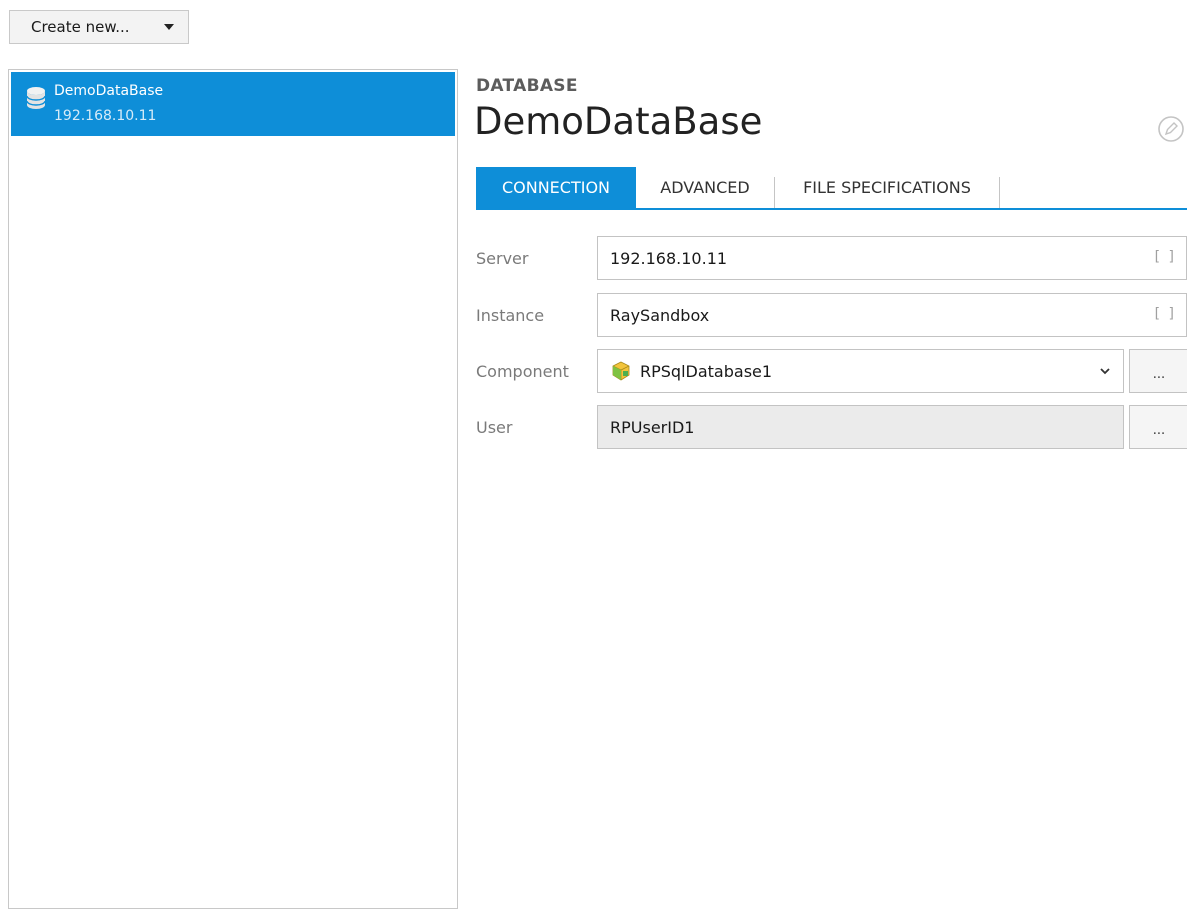  I want to click on instance-label: Instance, so click(510, 315).